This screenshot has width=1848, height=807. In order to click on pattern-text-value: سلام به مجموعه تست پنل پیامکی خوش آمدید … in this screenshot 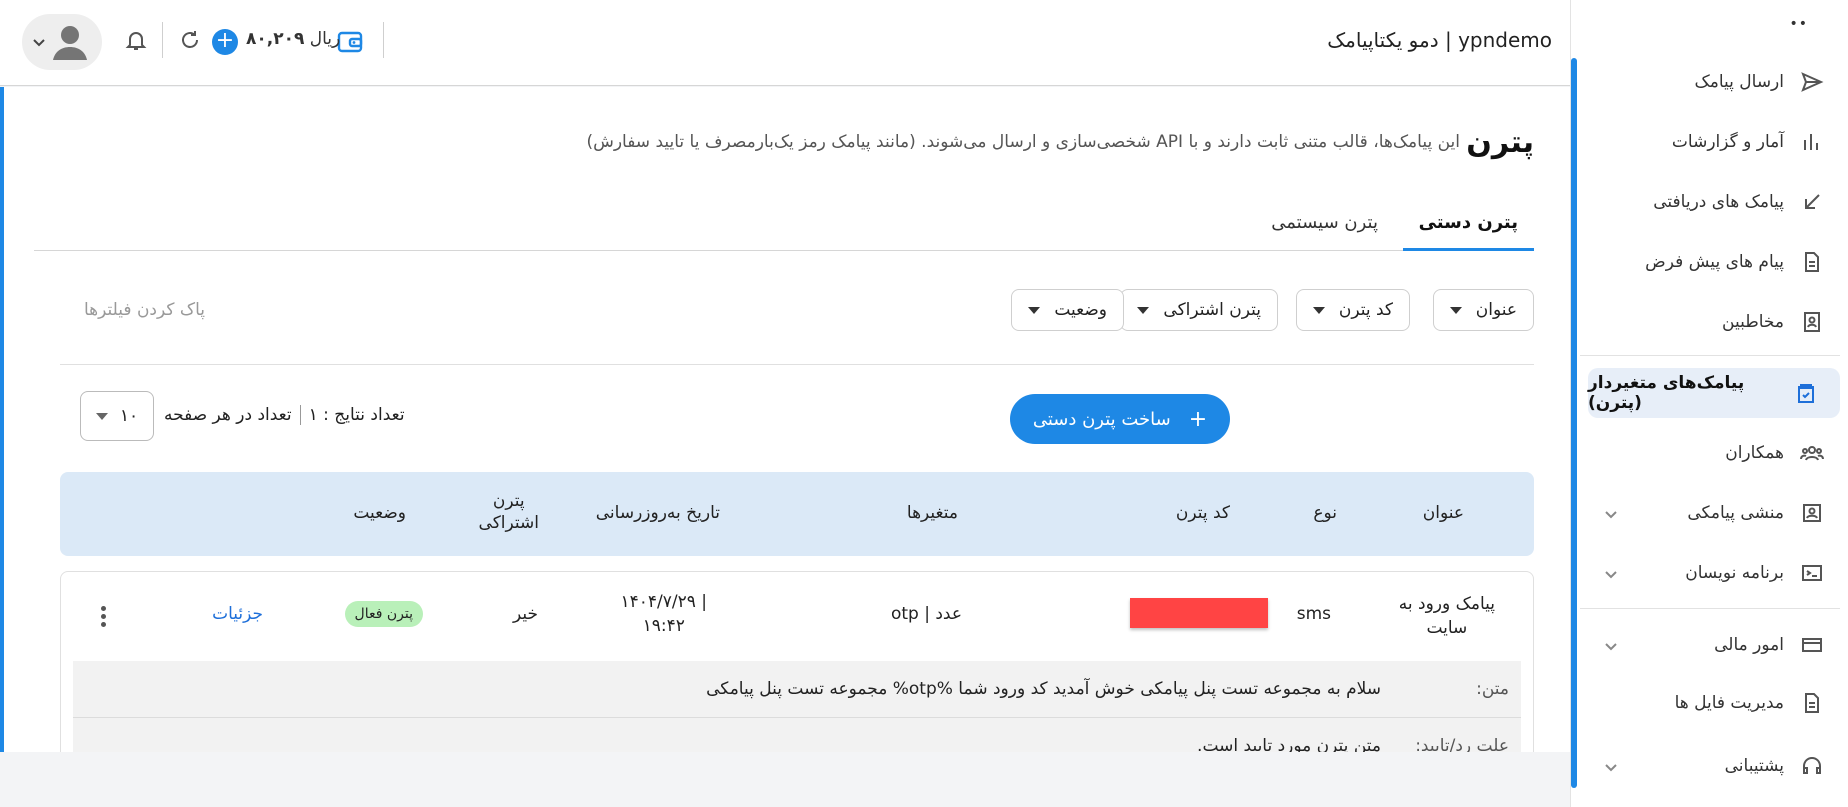, I will do `click(1043, 689)`.